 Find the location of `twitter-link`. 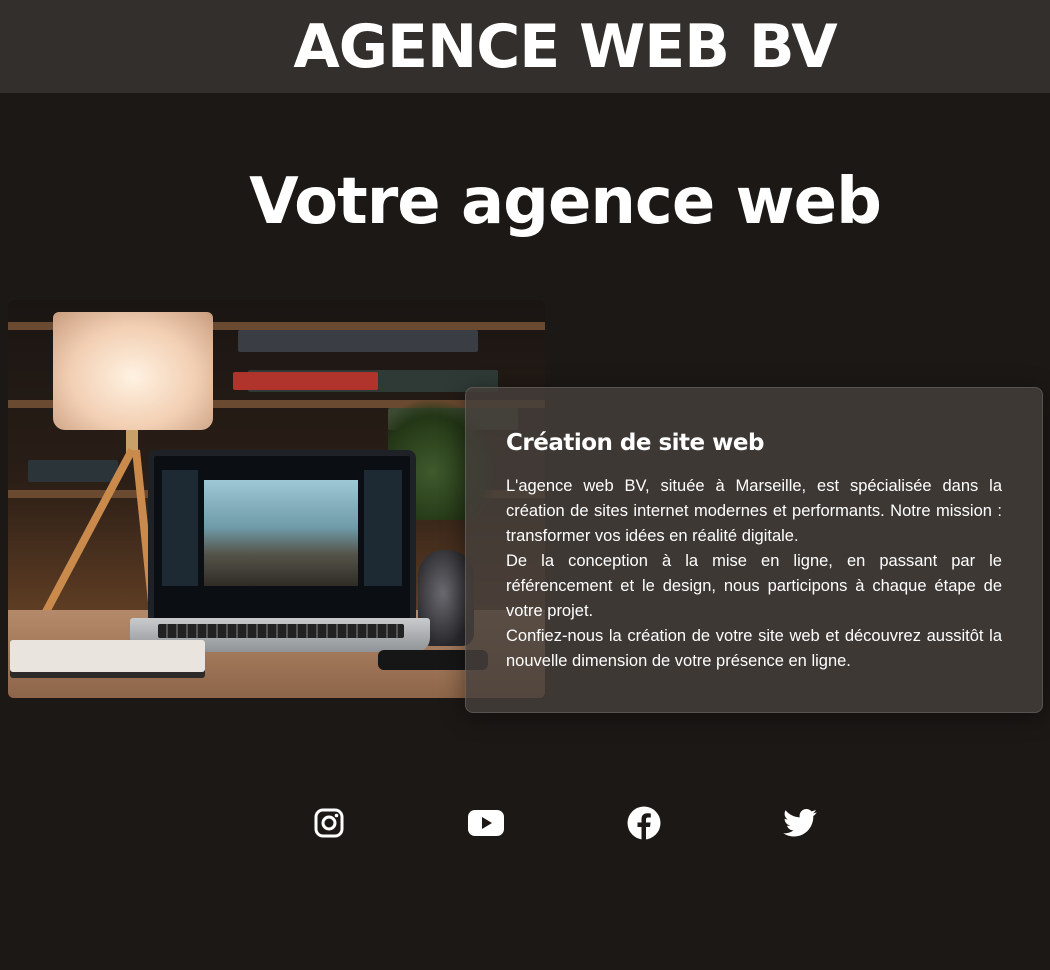

twitter-link is located at coordinates (800, 823).